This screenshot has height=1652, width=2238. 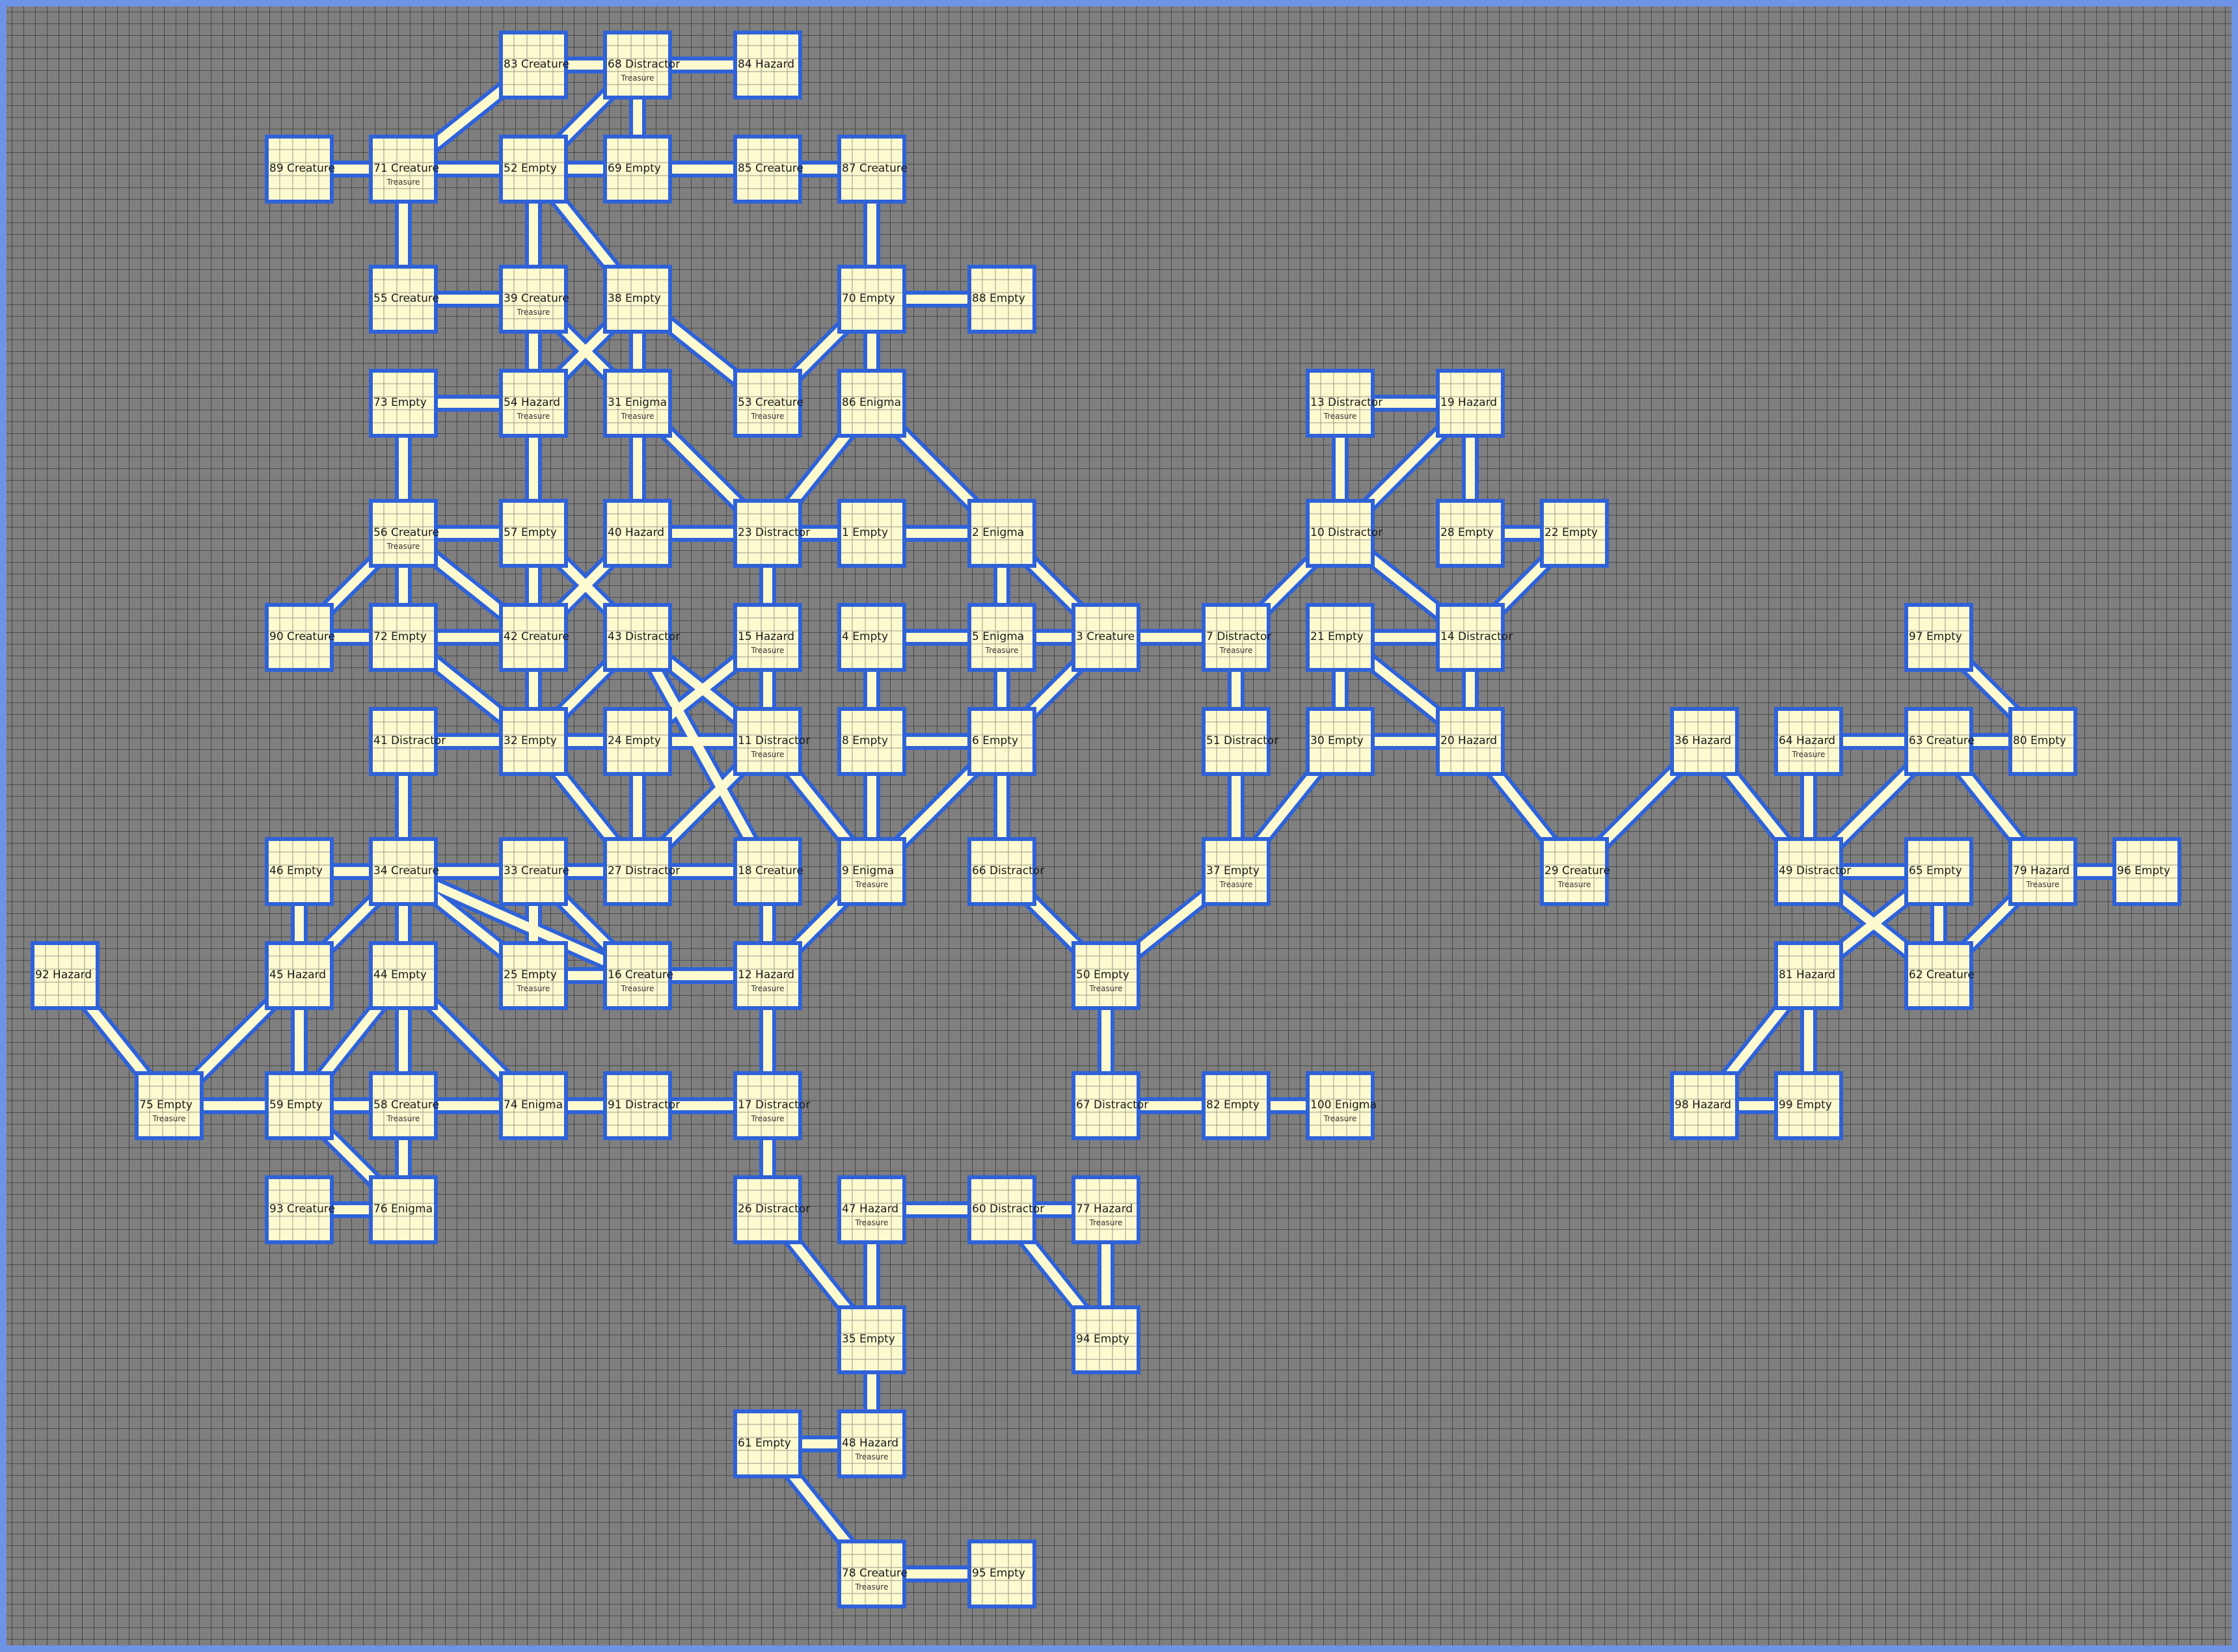 What do you see at coordinates (1106, 1209) in the screenshot?
I see `room-77: 77 Hazard Treasure` at bounding box center [1106, 1209].